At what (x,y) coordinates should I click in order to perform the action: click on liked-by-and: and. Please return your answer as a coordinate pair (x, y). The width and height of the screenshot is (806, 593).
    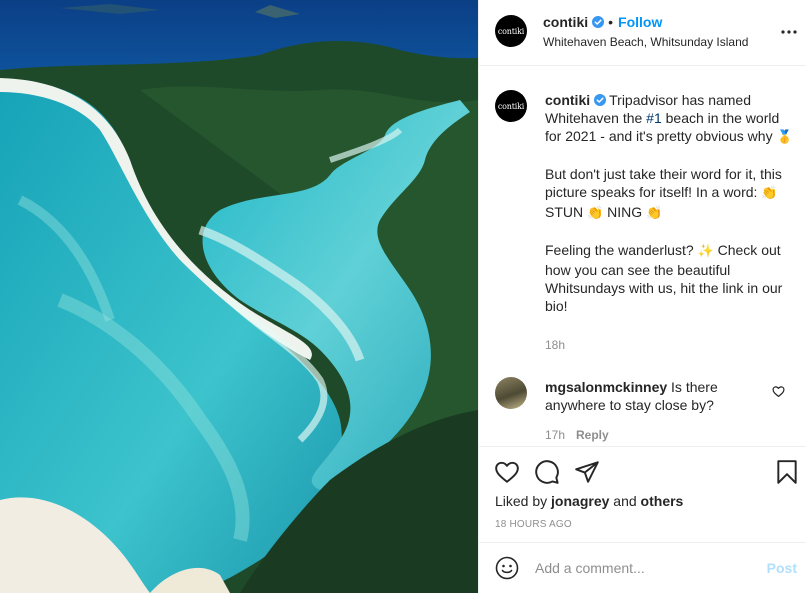
    Looking at the image, I should click on (625, 501).